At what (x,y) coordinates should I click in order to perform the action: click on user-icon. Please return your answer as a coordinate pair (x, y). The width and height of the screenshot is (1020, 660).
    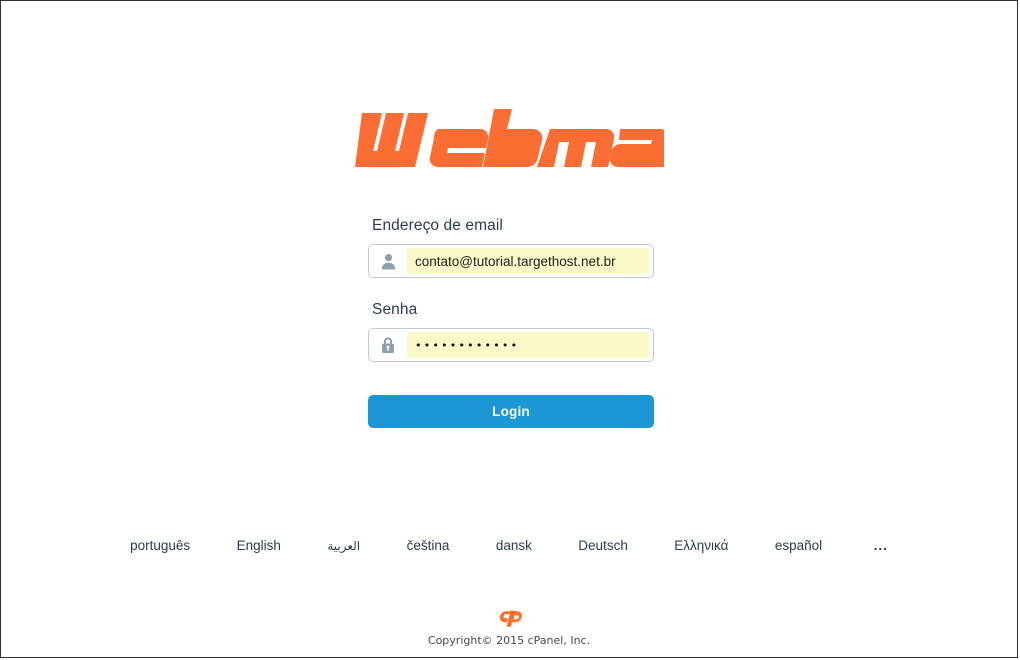
    Looking at the image, I should click on (388, 261).